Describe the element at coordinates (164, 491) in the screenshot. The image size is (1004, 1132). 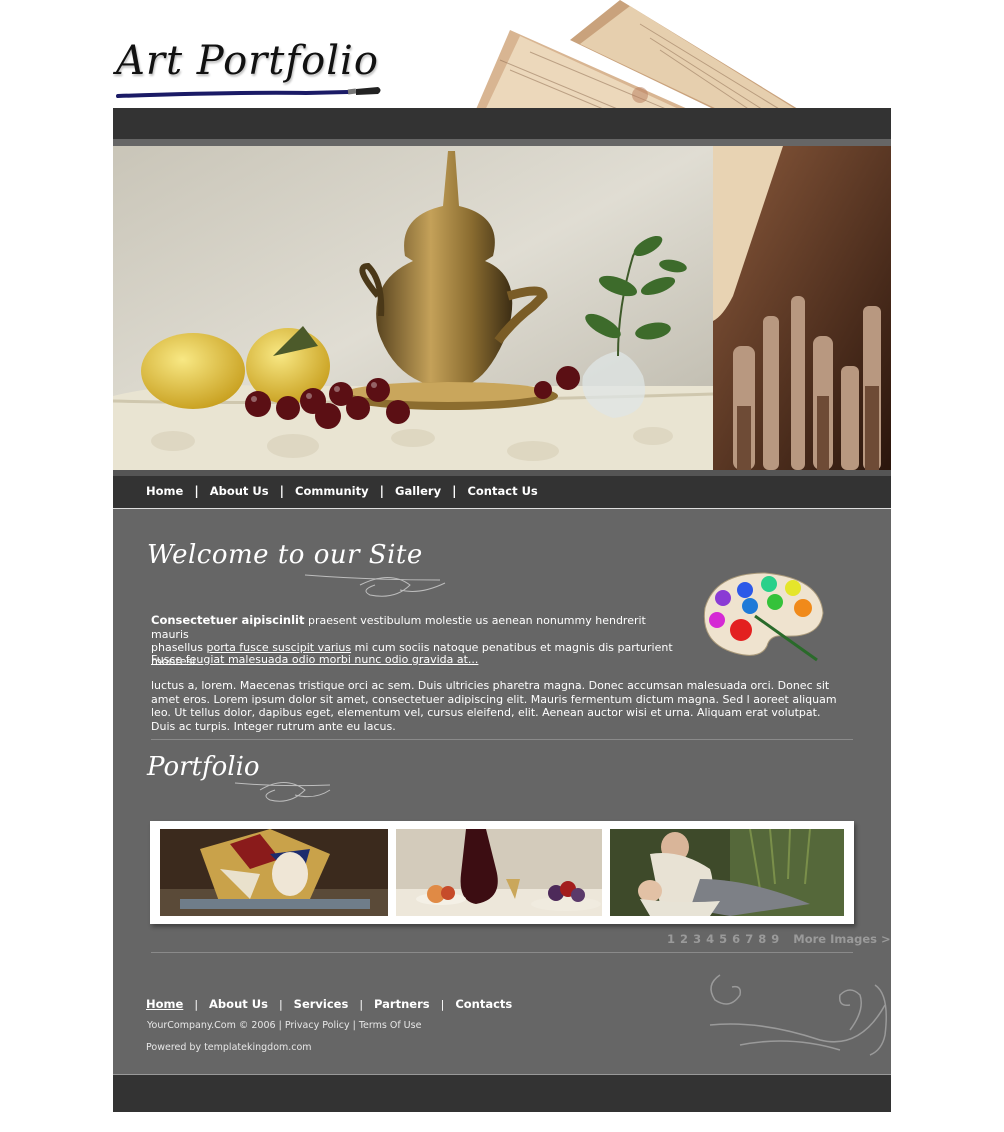
I see `nav-home: Home` at that location.